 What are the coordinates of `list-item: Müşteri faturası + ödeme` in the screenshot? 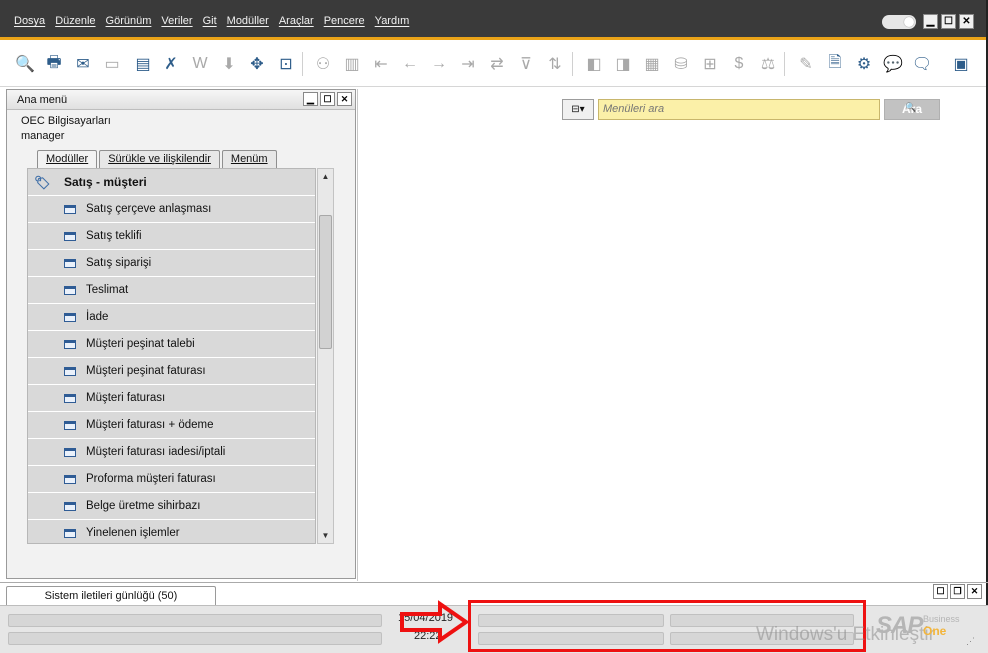 It's located at (171, 425).